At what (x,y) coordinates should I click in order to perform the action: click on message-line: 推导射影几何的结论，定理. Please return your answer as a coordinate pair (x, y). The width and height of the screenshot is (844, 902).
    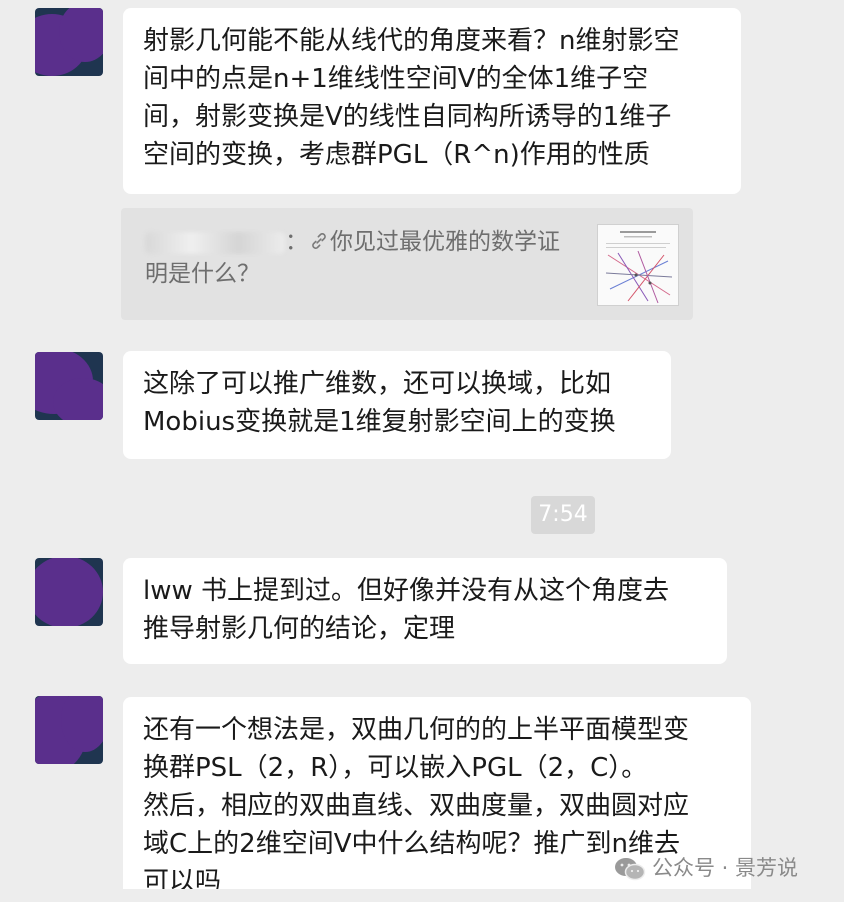
    Looking at the image, I should click on (299, 629).